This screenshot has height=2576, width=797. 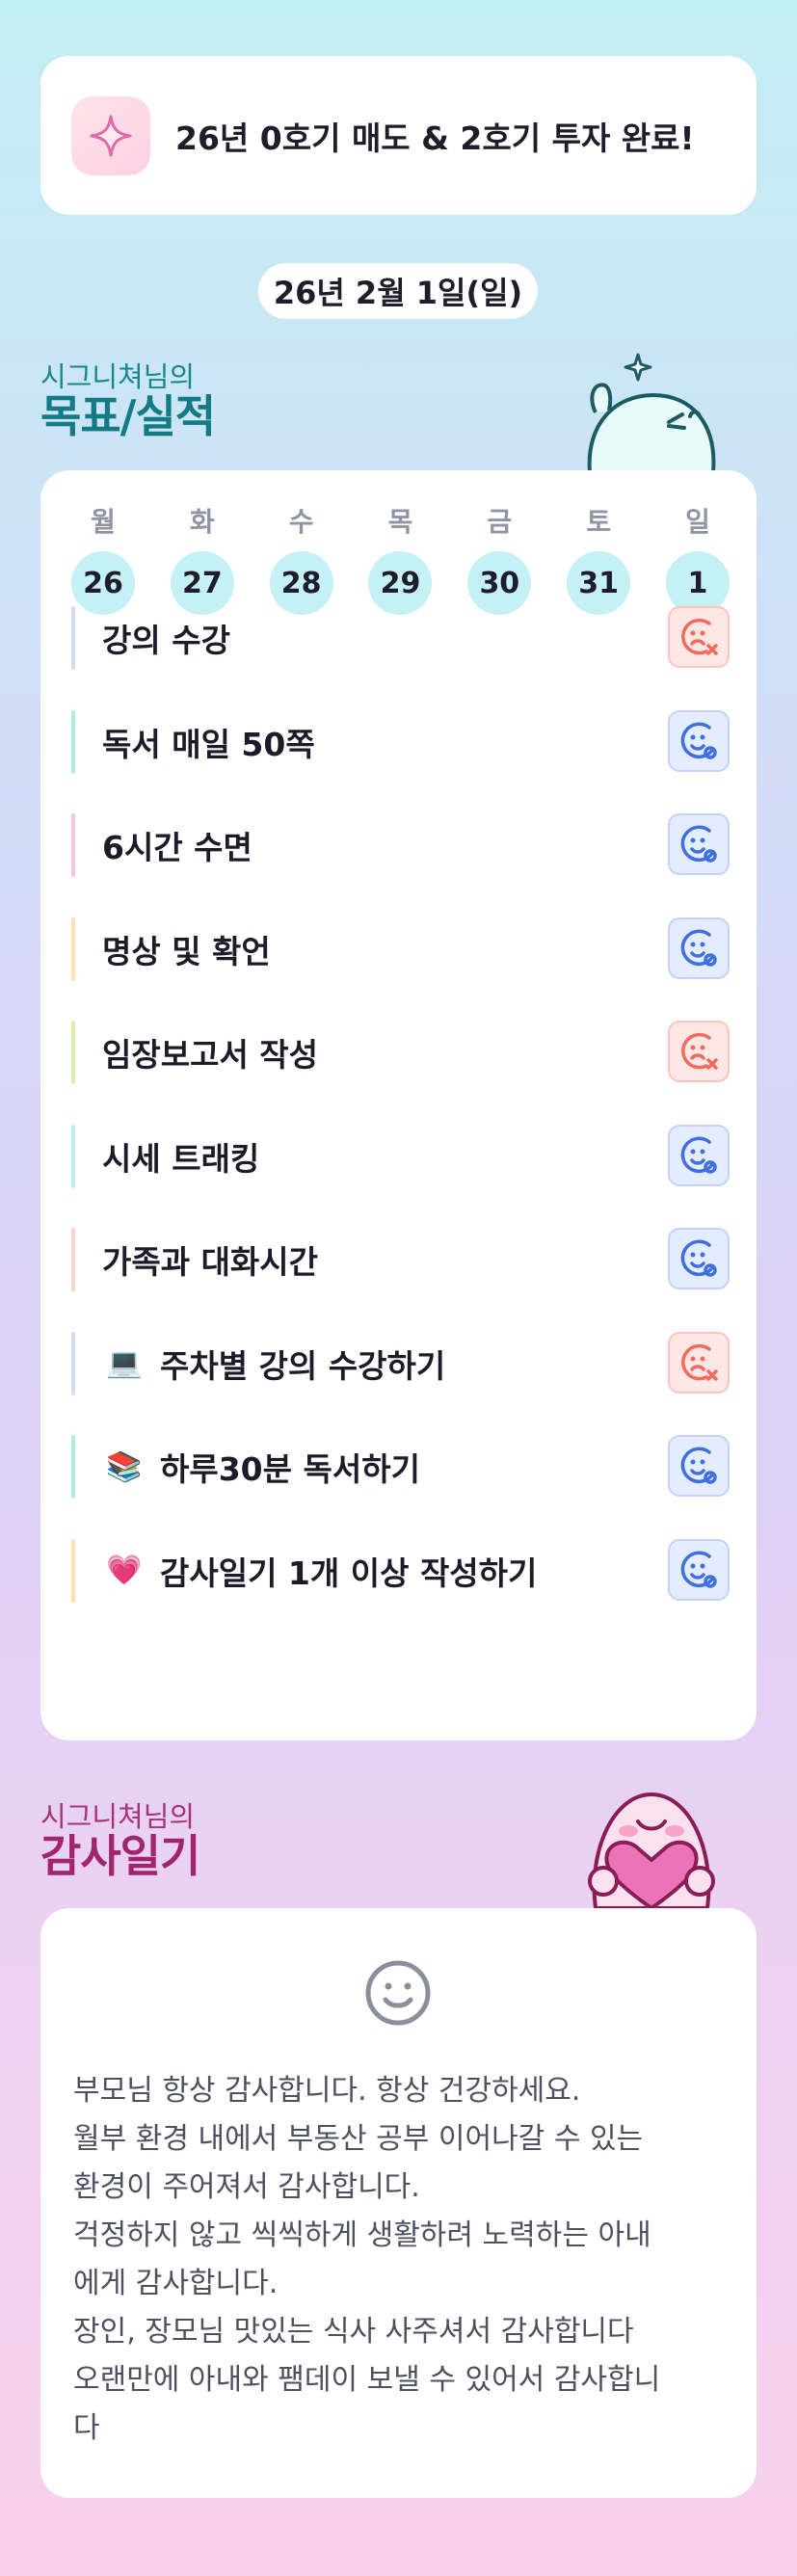 I want to click on task-label: 명상 및 확언, so click(x=186, y=951).